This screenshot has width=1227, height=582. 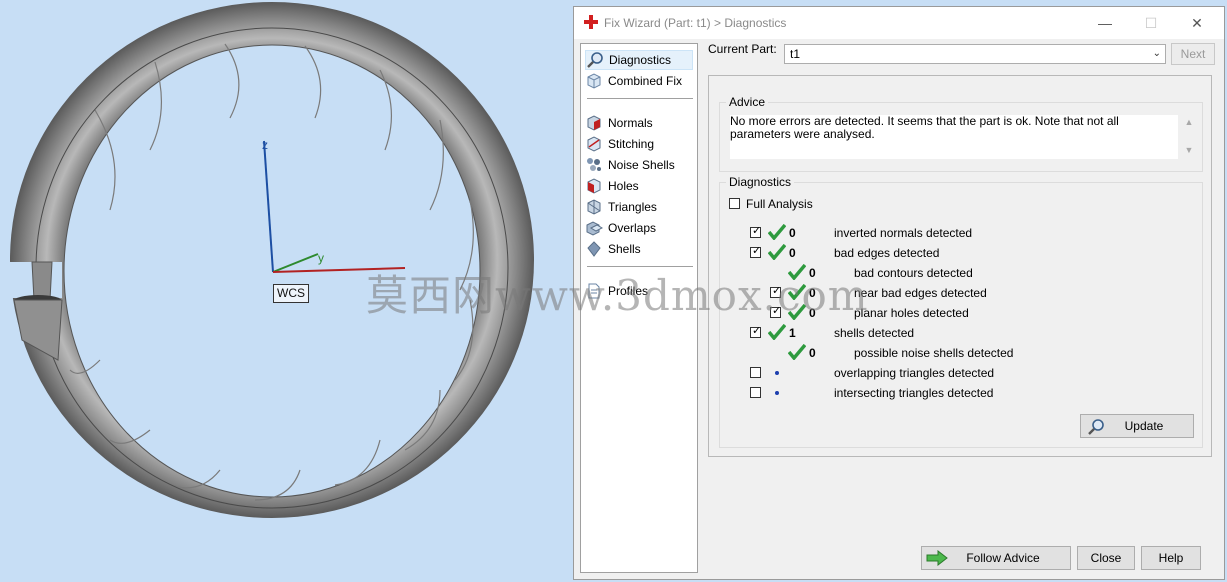 I want to click on current-part-label: Current Part:, so click(x=742, y=49).